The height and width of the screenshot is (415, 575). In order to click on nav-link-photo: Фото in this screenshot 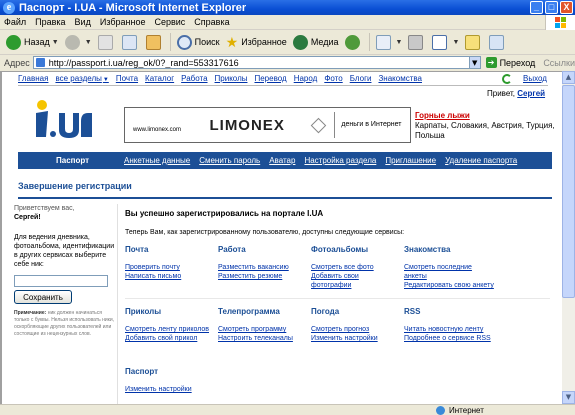, I will do `click(333, 78)`.